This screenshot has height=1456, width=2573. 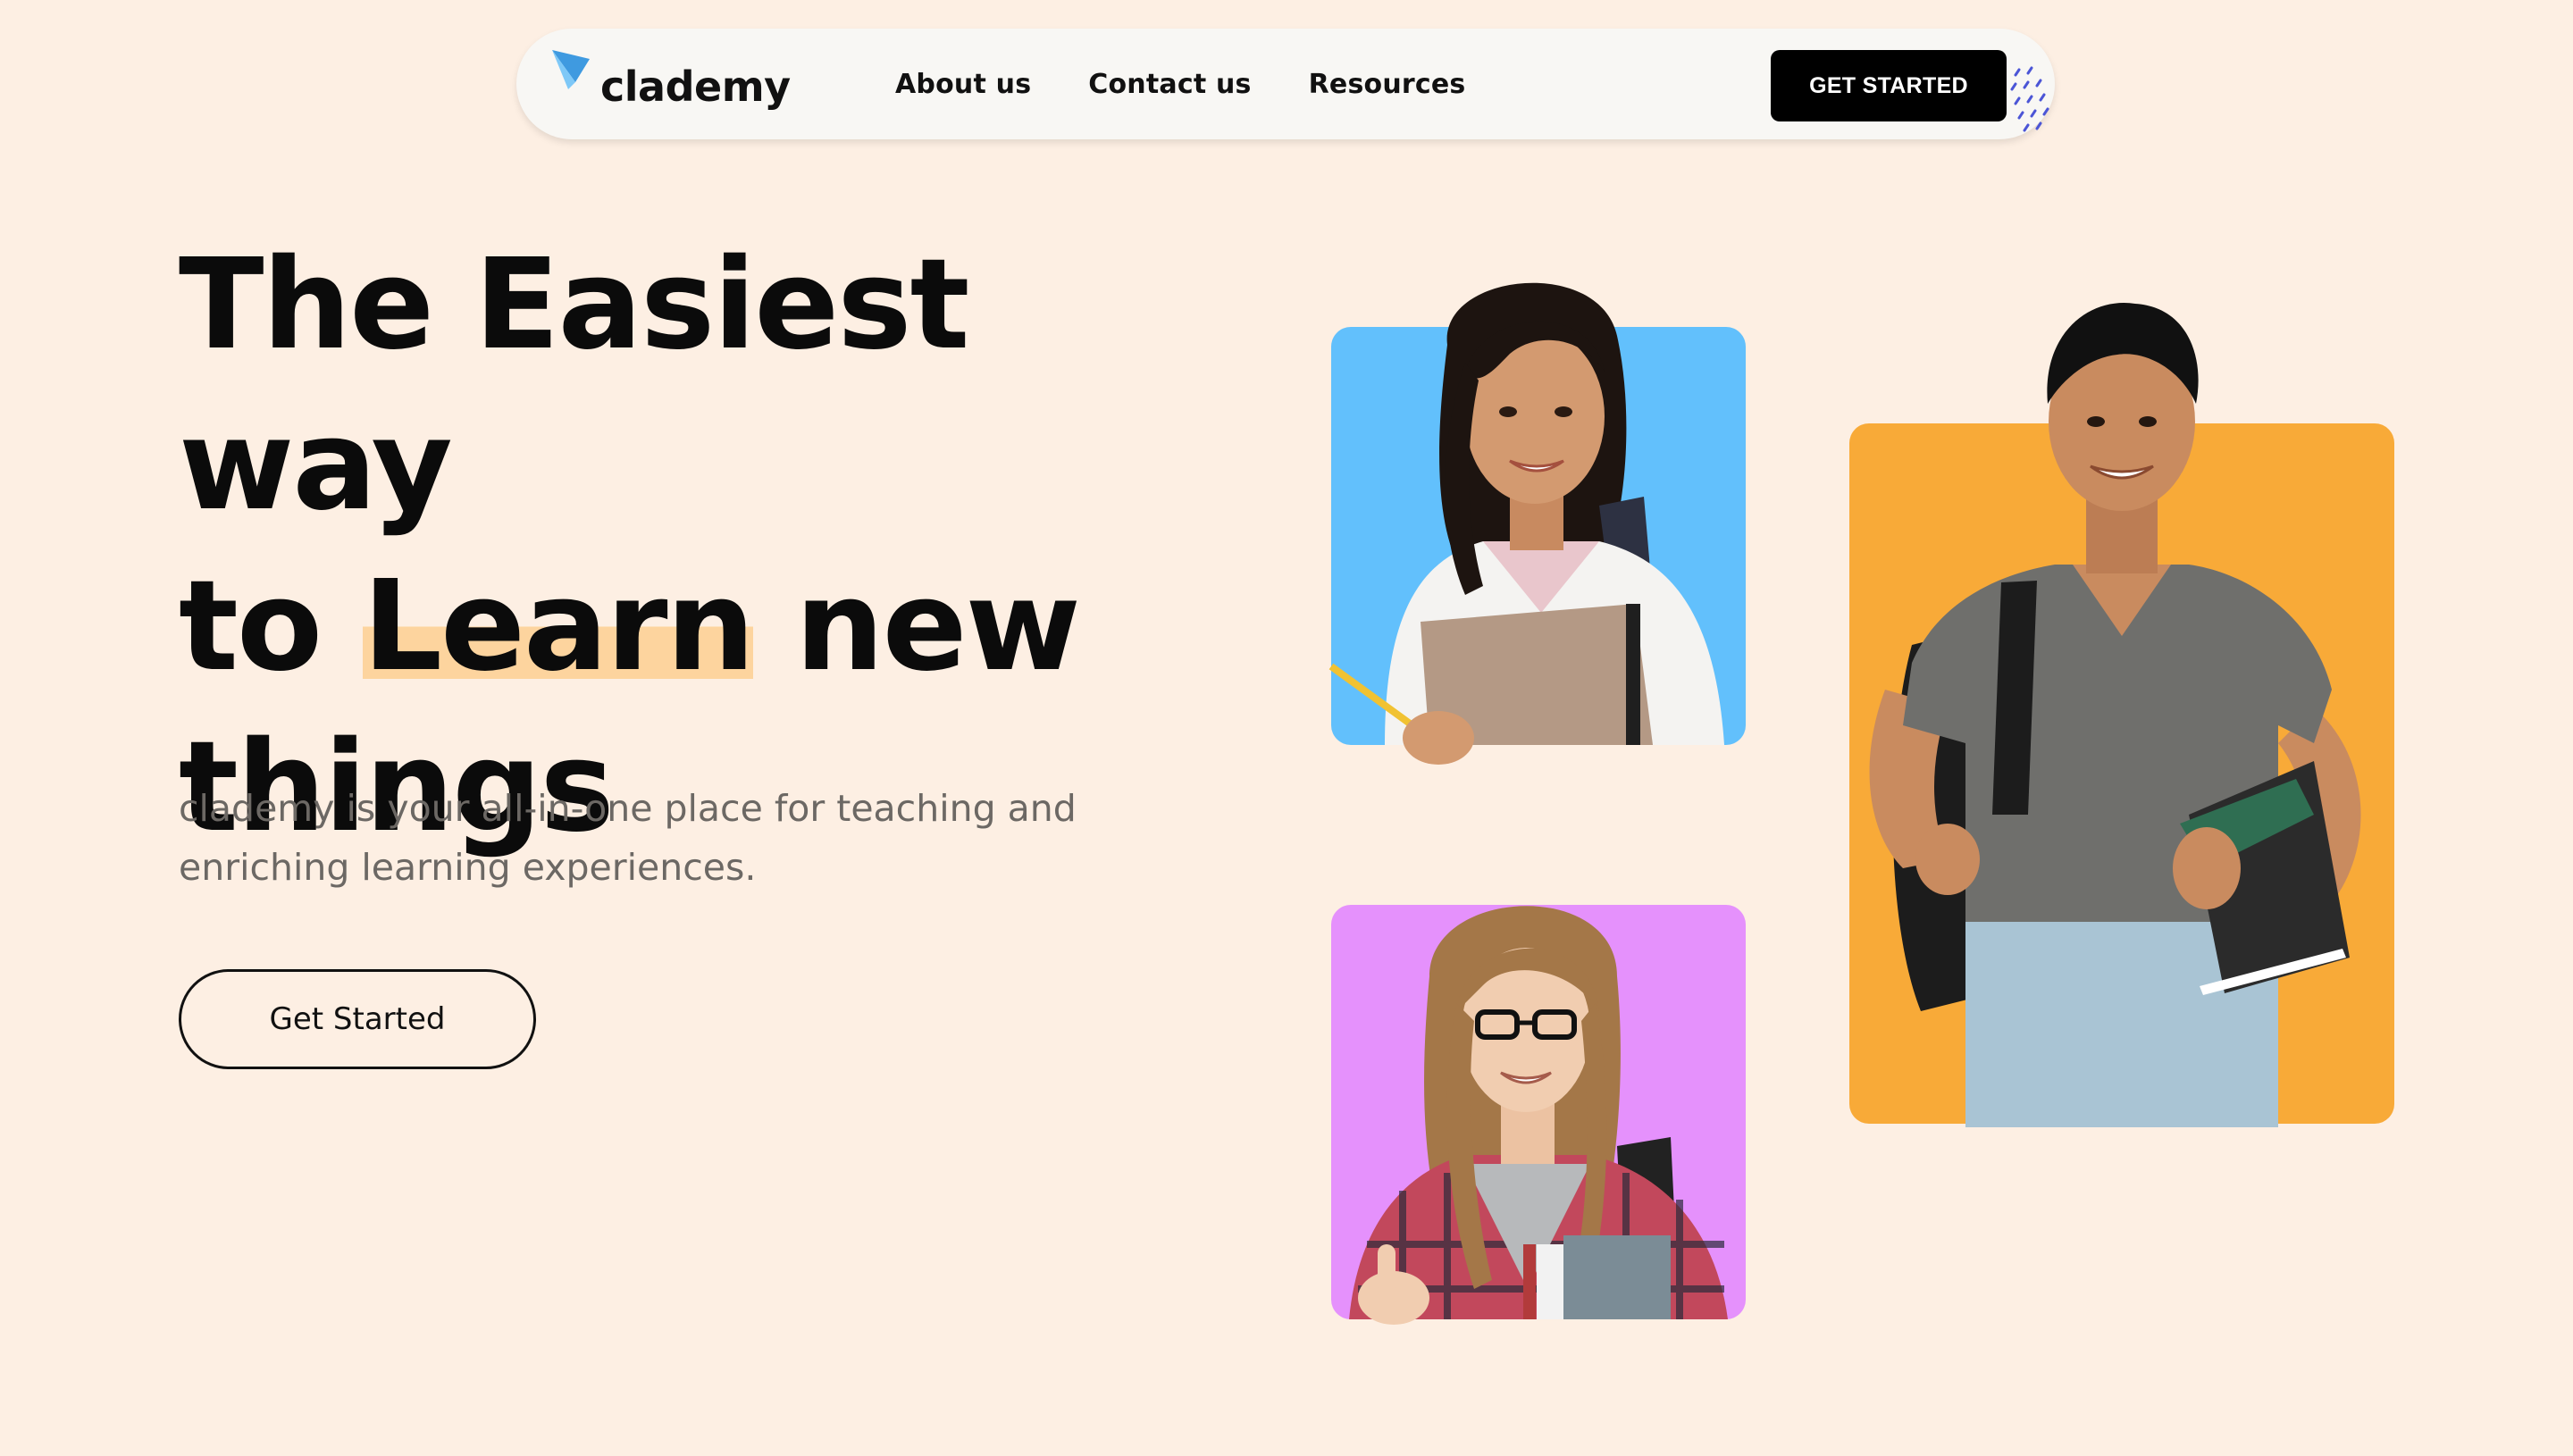 What do you see at coordinates (357, 1019) in the screenshot?
I see `hero-get-started-button: Get Started` at bounding box center [357, 1019].